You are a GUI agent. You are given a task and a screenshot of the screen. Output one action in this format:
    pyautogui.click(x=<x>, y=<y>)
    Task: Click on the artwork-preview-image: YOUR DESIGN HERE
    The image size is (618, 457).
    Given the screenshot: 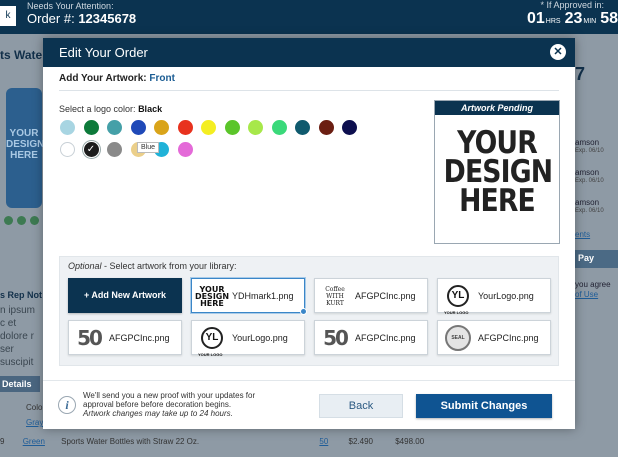 What is the action you would take?
    pyautogui.click(x=498, y=172)
    